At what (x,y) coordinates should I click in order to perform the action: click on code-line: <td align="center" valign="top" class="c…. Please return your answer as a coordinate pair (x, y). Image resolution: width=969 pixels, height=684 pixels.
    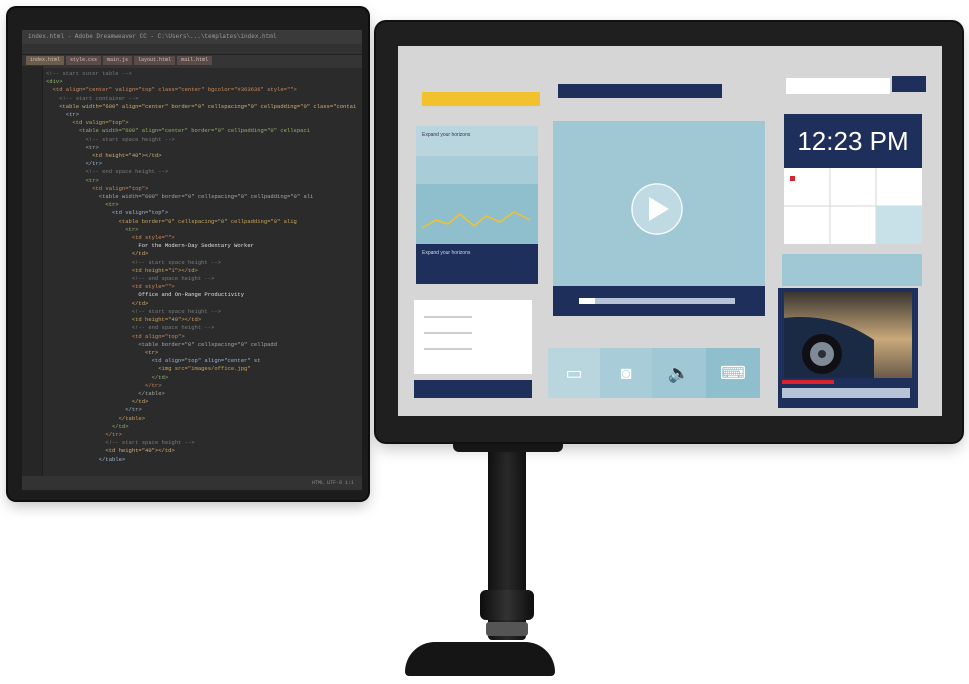
    Looking at the image, I should click on (171, 90).